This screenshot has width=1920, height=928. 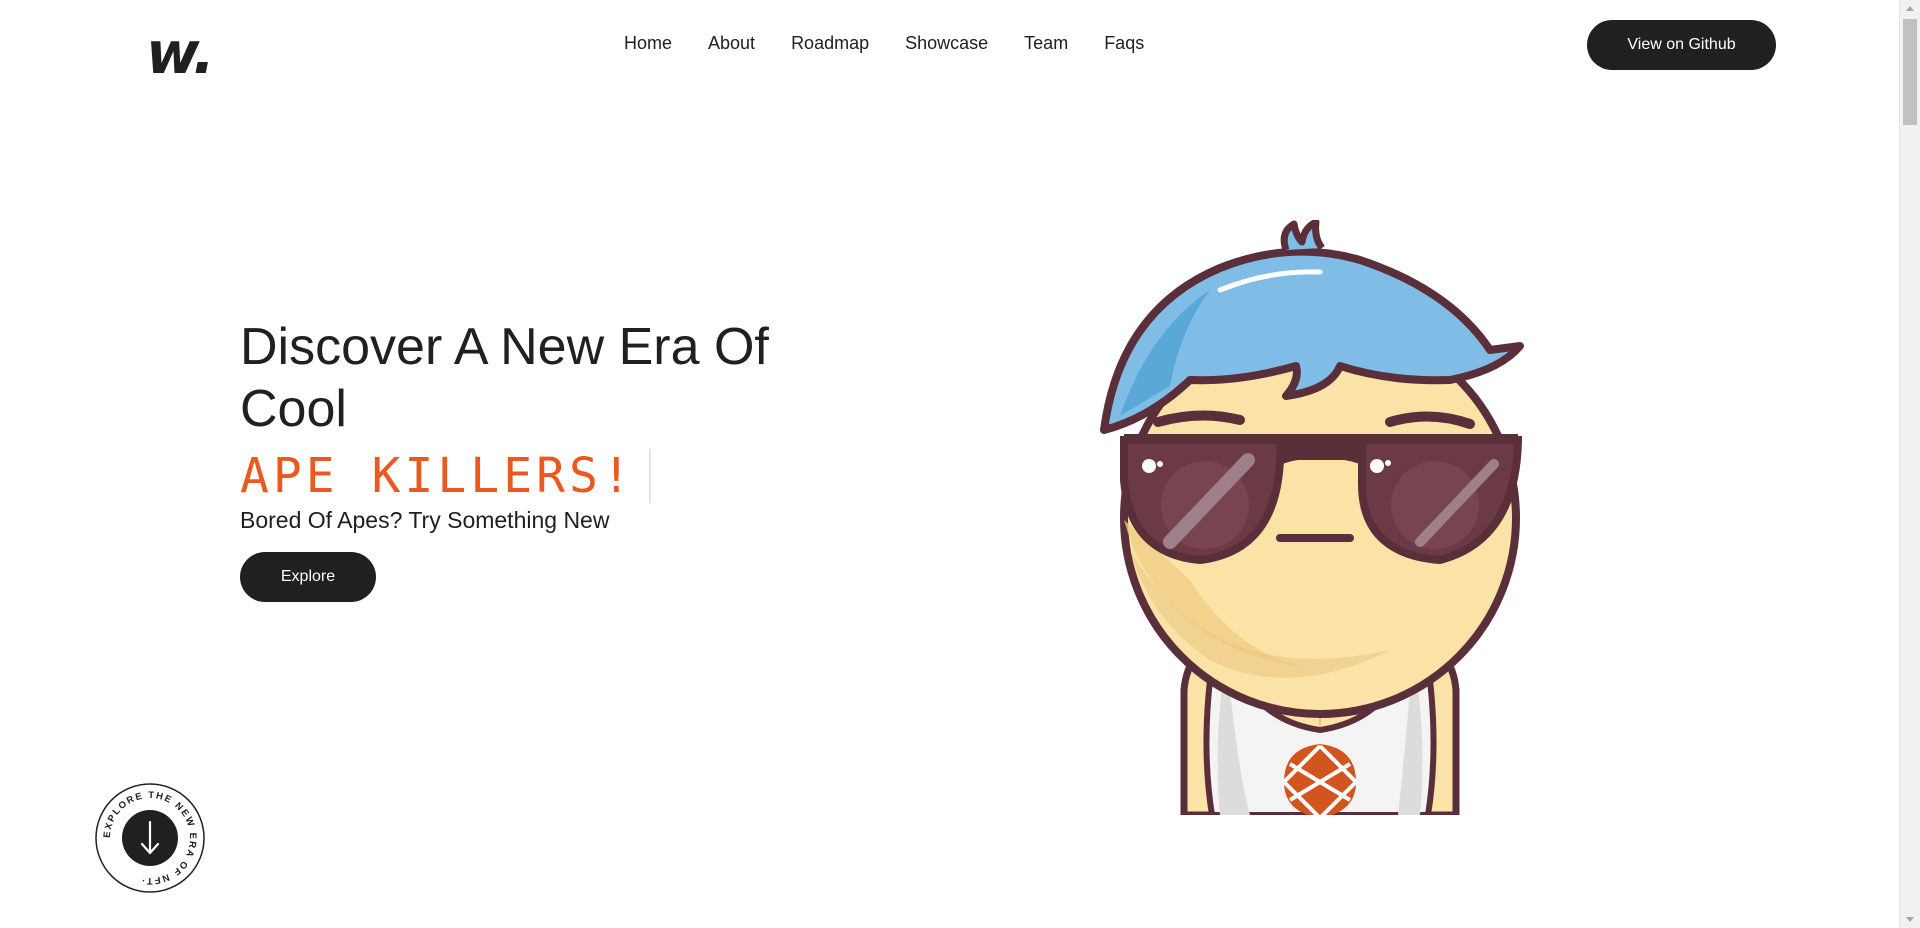 I want to click on hero-title: Discover A New Era Of Cool, so click(x=504, y=378).